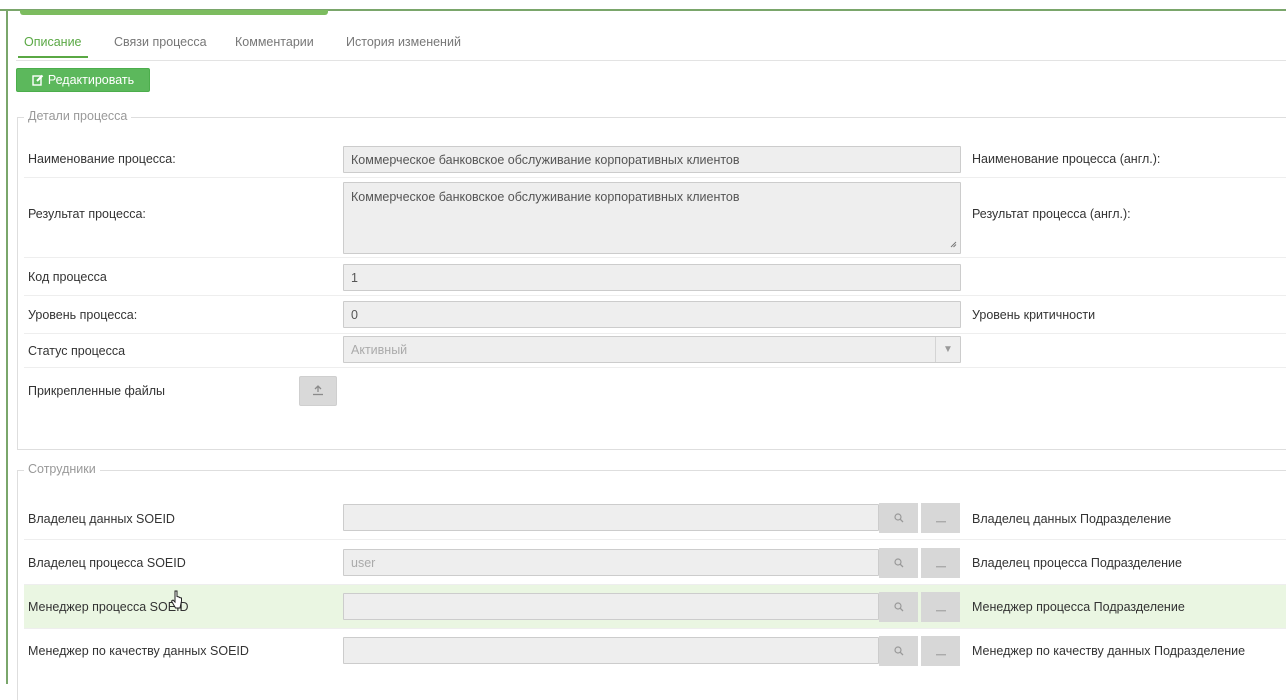 The image size is (1286, 700). I want to click on upload-button, so click(318, 391).